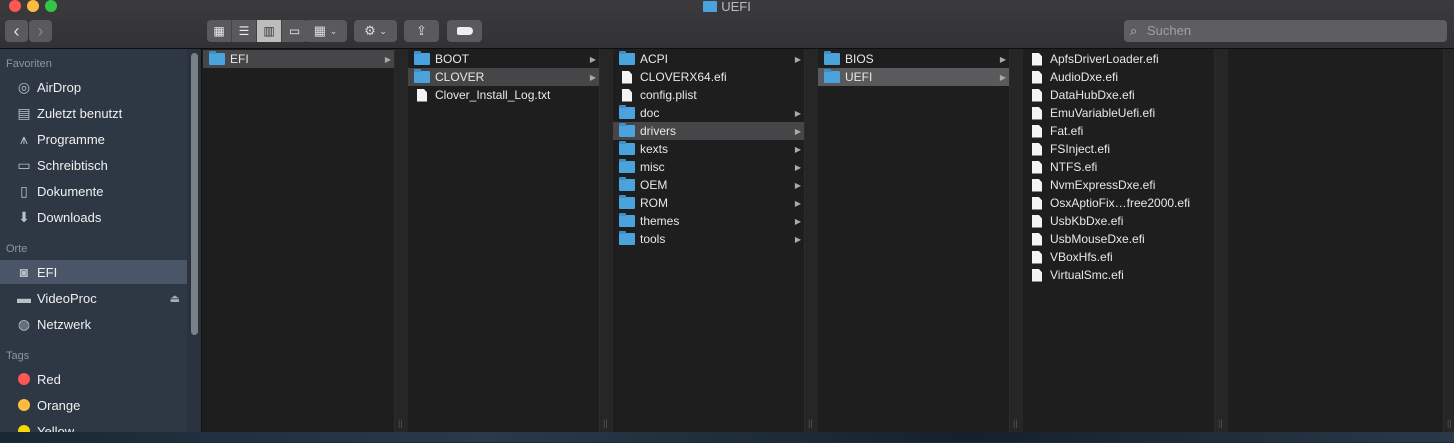 This screenshot has height=443, width=1454. I want to click on recents-icon: ▤, so click(24, 112).